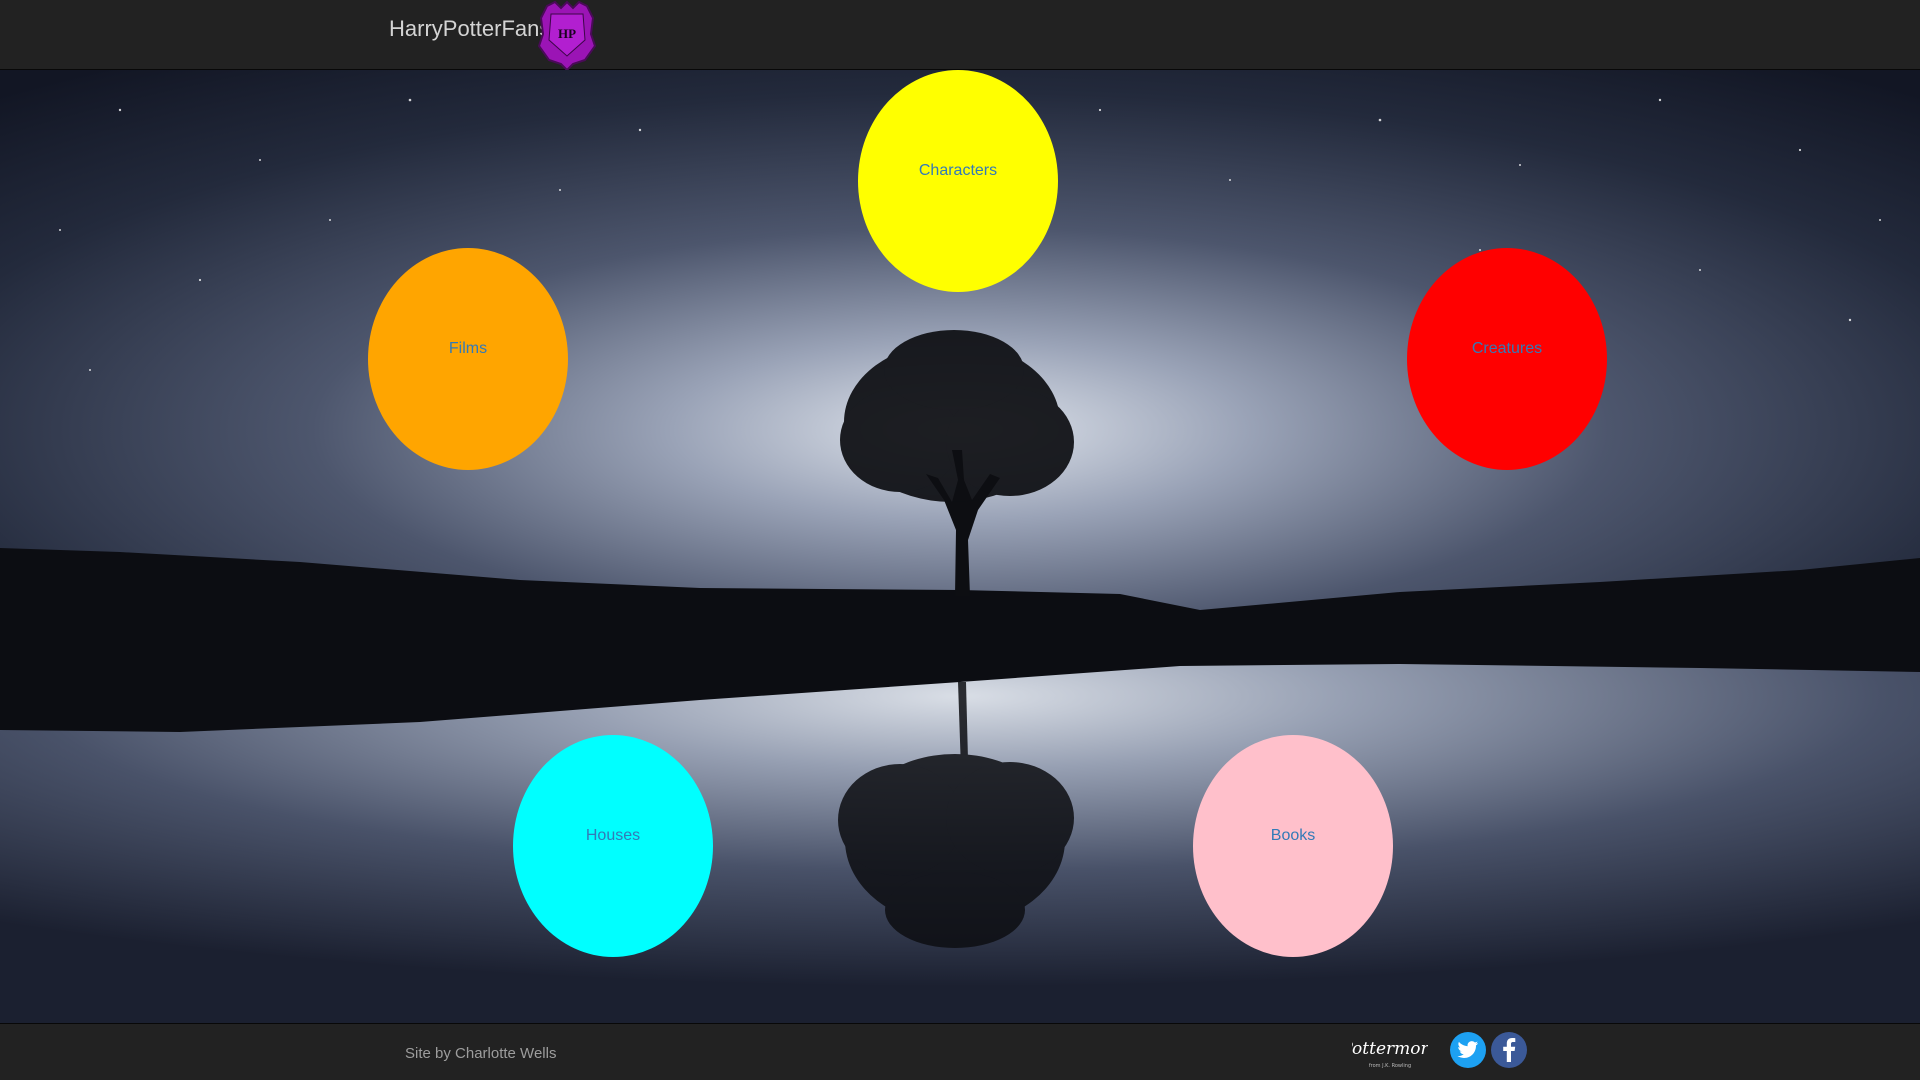  Describe the element at coordinates (960, 35) in the screenshot. I see `top-navbar: HarryPotterFans HP` at that location.